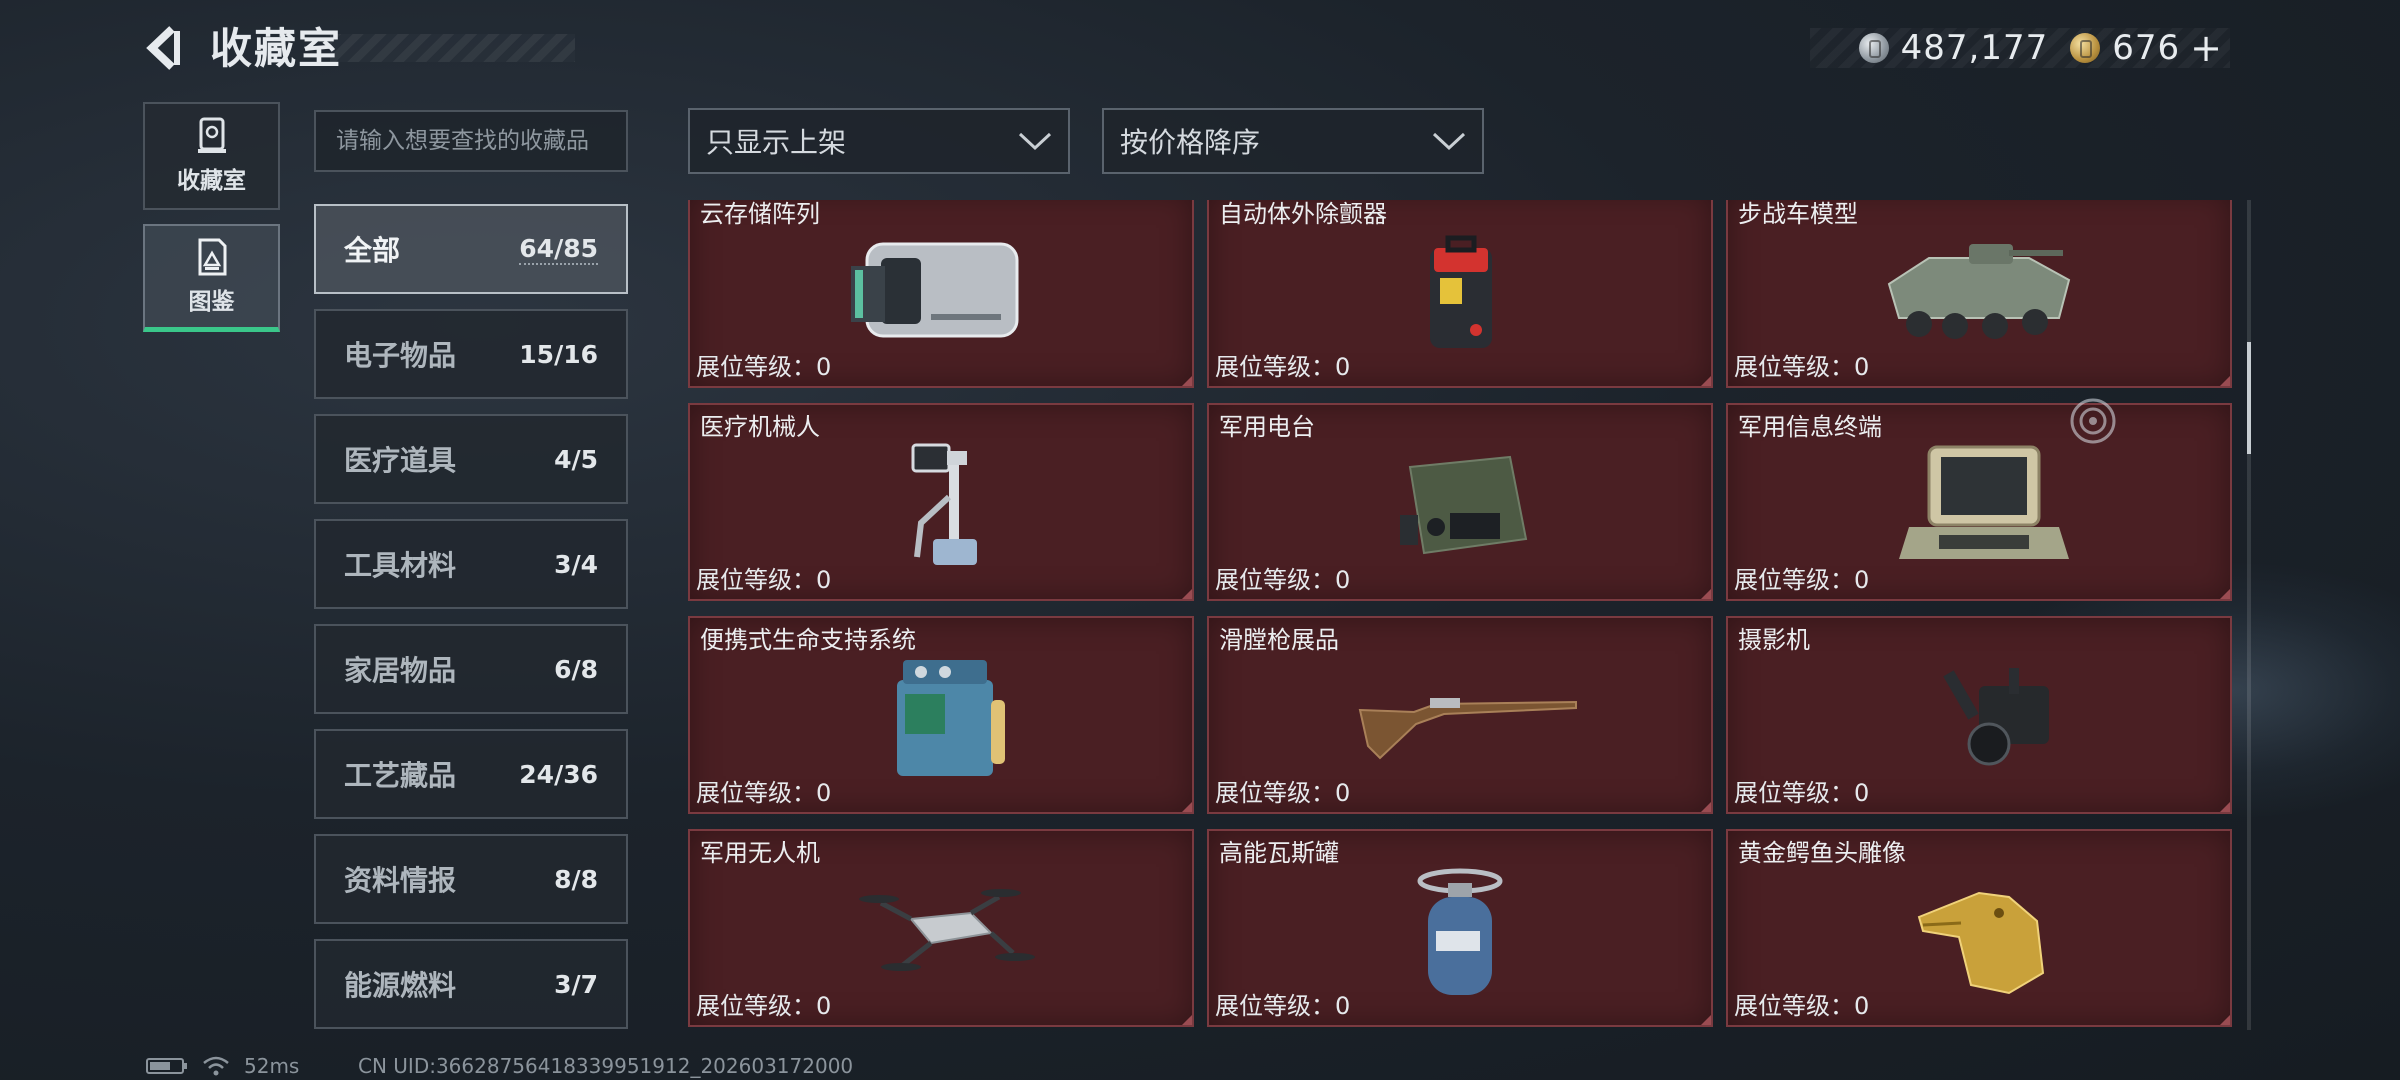  Describe the element at coordinates (760, 214) in the screenshot. I see `item-name: 云存储阵列` at that location.